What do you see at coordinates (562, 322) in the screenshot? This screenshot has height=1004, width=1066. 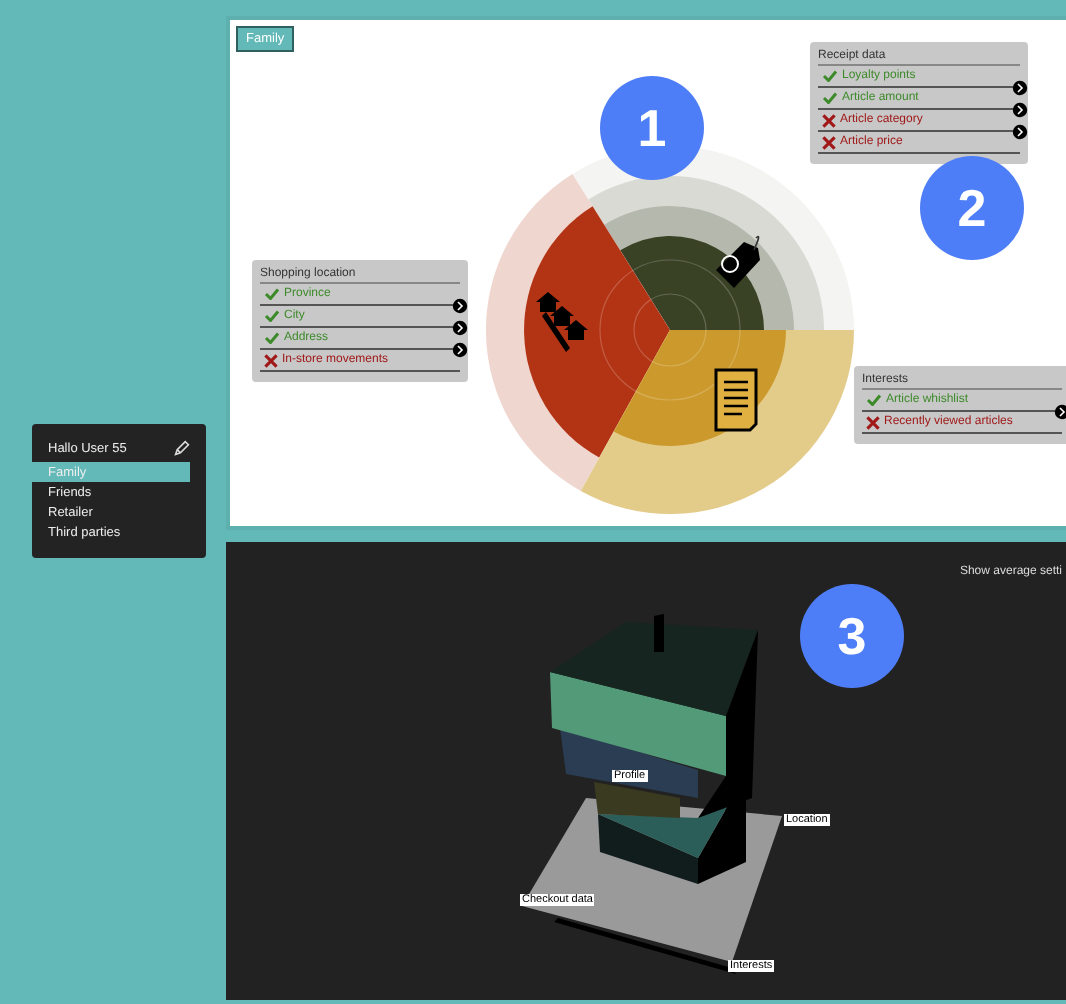 I see `houses-icon` at bounding box center [562, 322].